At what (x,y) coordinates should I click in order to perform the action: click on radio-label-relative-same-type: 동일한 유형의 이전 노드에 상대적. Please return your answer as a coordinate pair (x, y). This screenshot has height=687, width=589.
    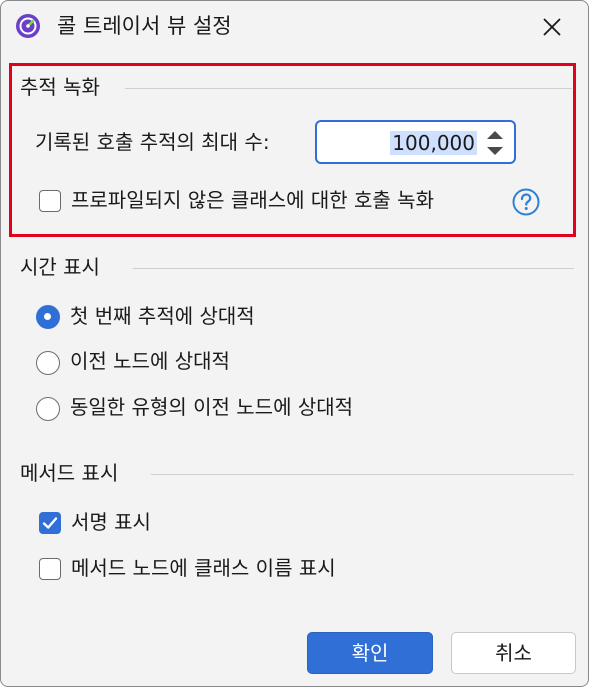
    Looking at the image, I should click on (212, 407).